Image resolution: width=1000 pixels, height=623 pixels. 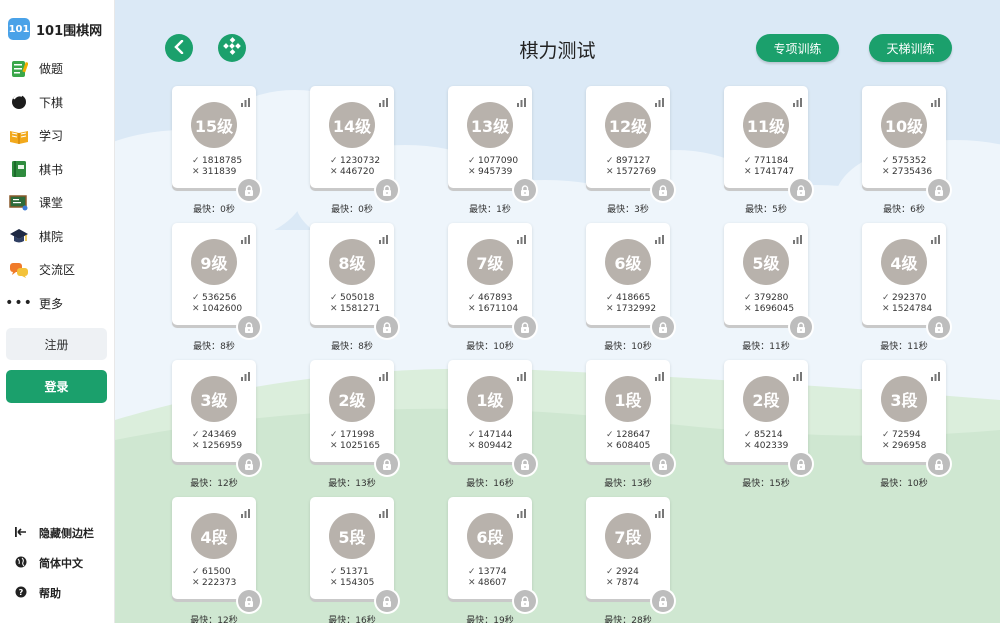 I want to click on level-card: 6级 ✓ 418665 ✕ 1732992, so click(x=628, y=274).